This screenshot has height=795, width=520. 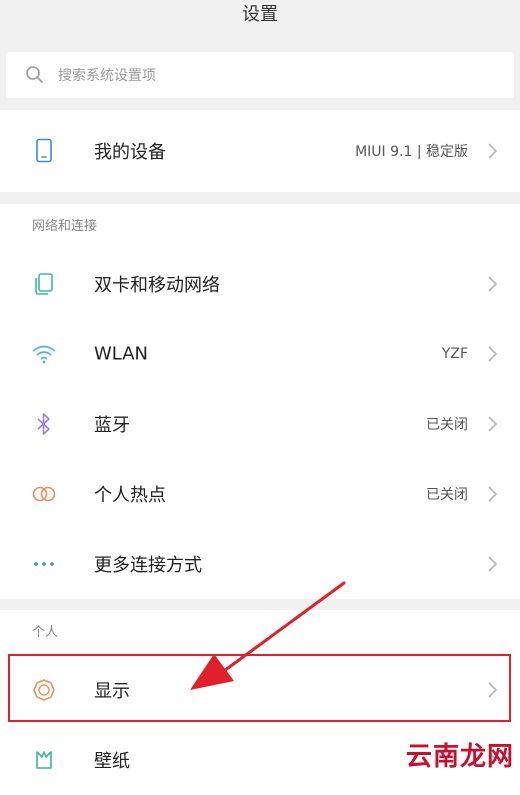 What do you see at coordinates (121, 354) in the screenshot?
I see `row-label: WLAN` at bounding box center [121, 354].